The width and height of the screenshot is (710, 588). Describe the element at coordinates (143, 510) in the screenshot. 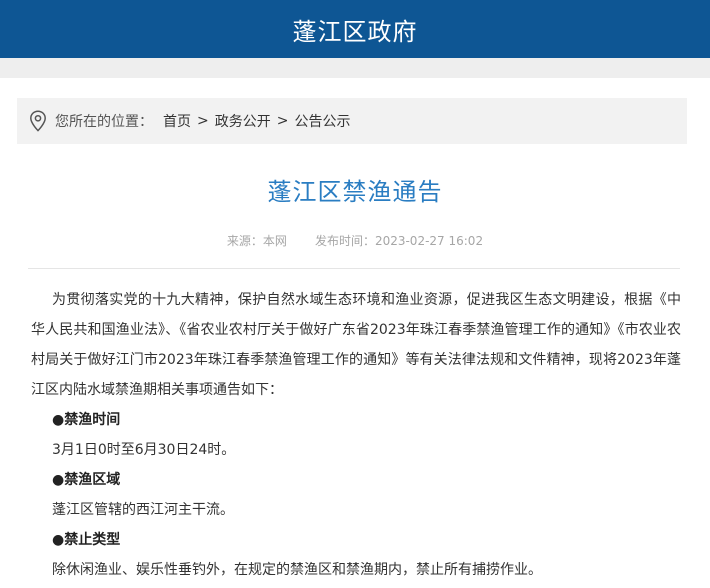

I see `section-text-area: 蓬江区管辖的西江河主干流。` at that location.